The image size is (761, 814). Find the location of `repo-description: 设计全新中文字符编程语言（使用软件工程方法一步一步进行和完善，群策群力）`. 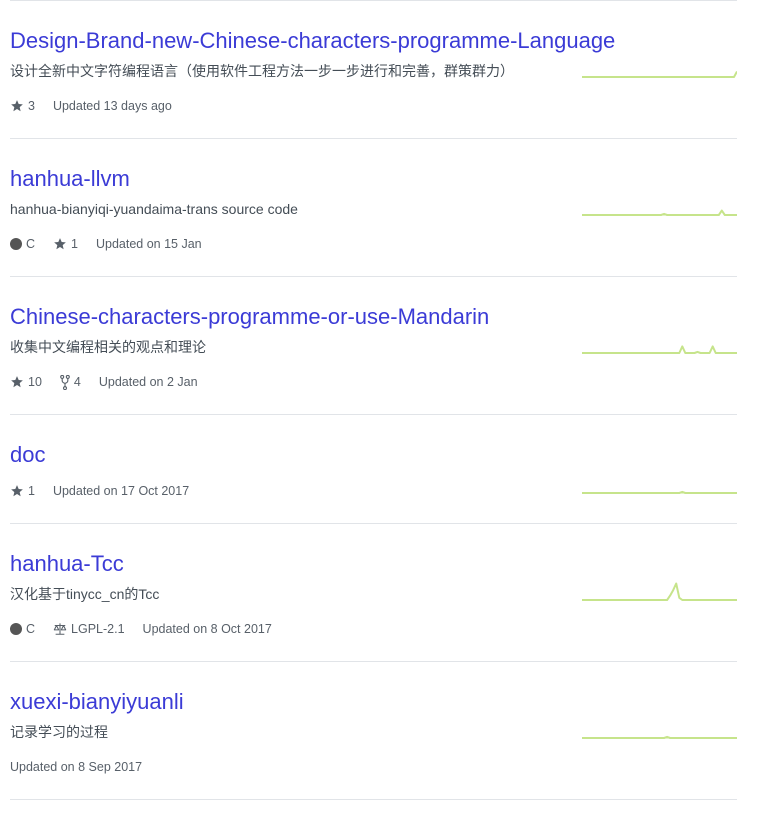

repo-description: 设计全新中文字符编程语言（使用软件工程方法一步一步进行和完善，群策群力） is located at coordinates (262, 71).